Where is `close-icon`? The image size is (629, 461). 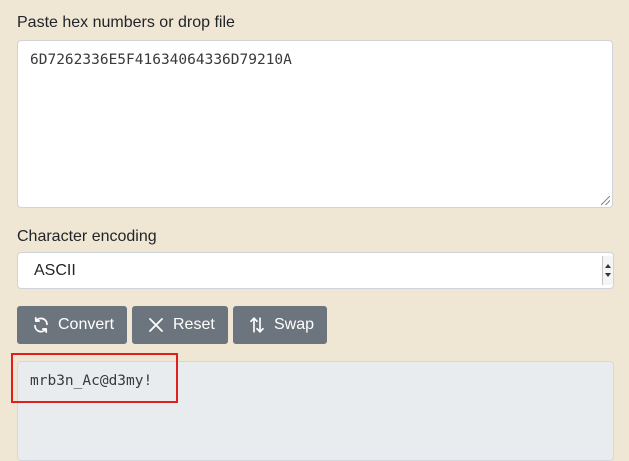
close-icon is located at coordinates (156, 325).